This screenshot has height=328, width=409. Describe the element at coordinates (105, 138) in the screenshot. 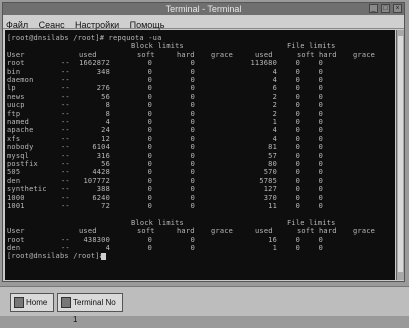

I see `quota-cell: 12` at that location.